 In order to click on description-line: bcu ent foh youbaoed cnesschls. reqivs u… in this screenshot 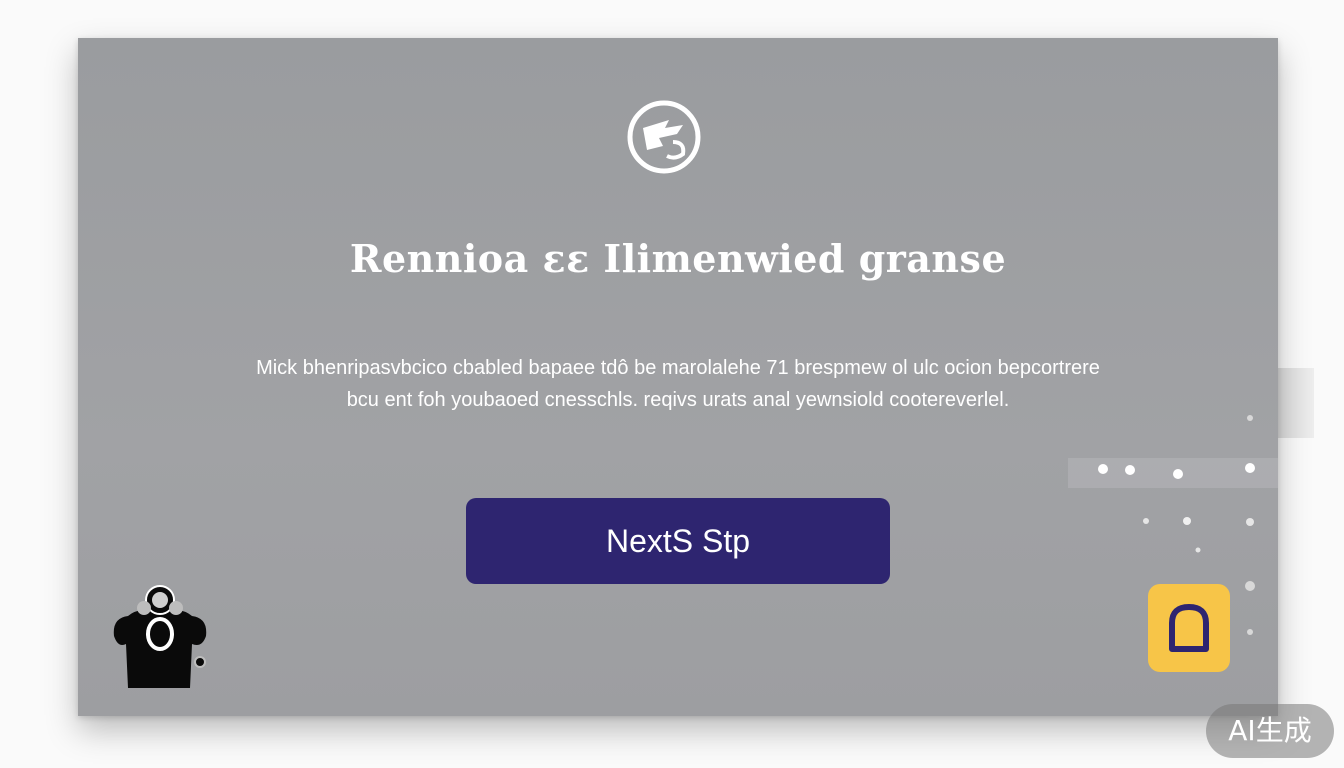, I will do `click(678, 400)`.